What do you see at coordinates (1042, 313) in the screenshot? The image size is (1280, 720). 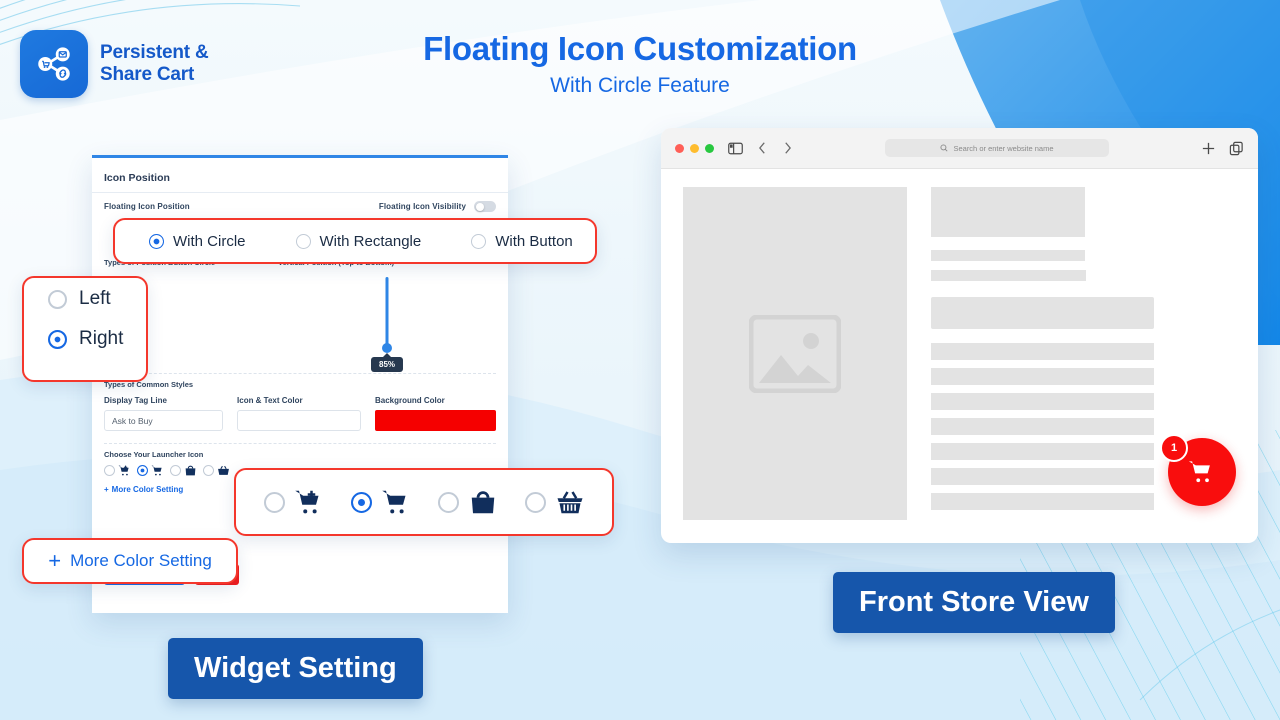 I see `skeleton-block` at bounding box center [1042, 313].